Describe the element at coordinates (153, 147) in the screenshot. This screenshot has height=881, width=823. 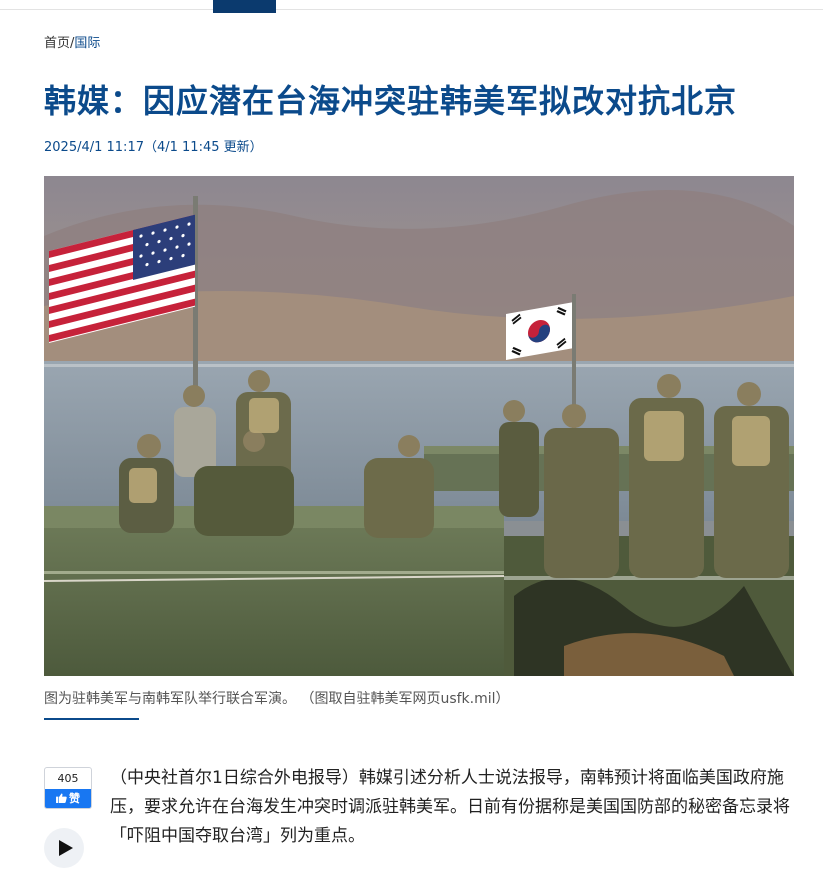
I see `article-dateline: 2025/4/1 11:17（4/1 11:45 更新）` at that location.